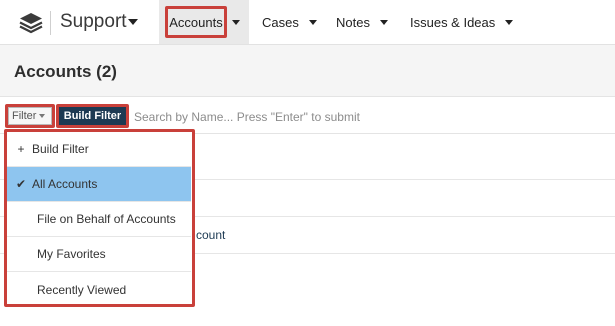 Image resolution: width=615 pixels, height=326 pixels. Describe the element at coordinates (369, 116) in the screenshot. I see `search-input` at that location.